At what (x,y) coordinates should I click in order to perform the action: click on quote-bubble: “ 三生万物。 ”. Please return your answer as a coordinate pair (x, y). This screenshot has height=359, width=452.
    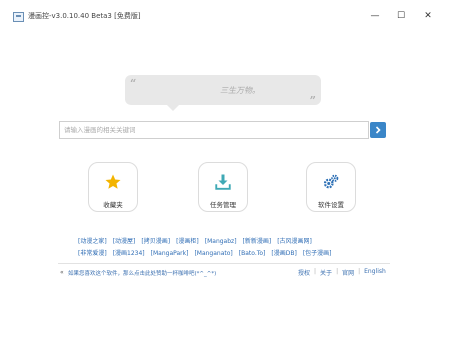
    Looking at the image, I should click on (223, 93).